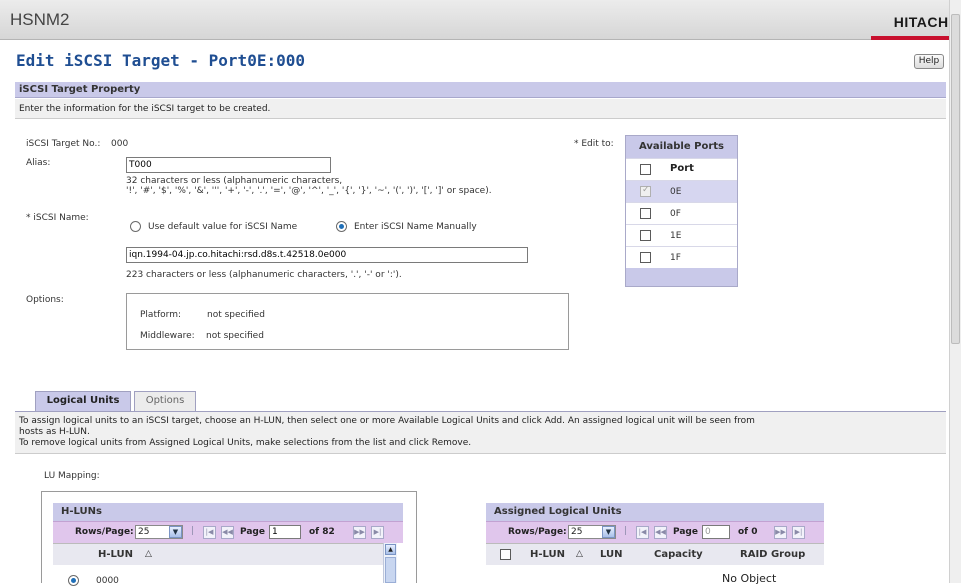  I want to click on platform-label: Platform:, so click(160, 315).